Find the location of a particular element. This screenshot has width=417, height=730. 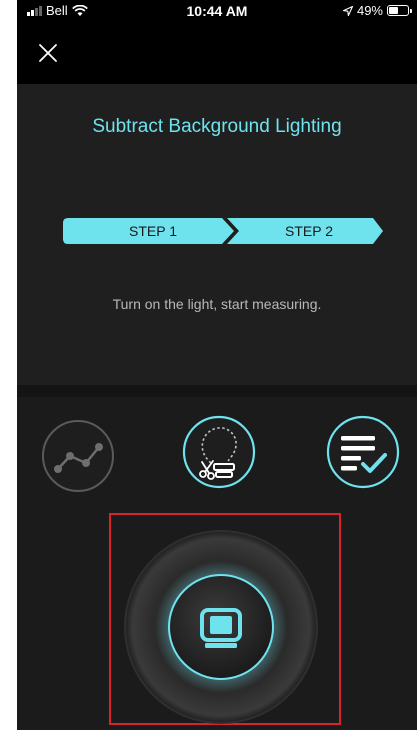

nav-bar is located at coordinates (217, 53).